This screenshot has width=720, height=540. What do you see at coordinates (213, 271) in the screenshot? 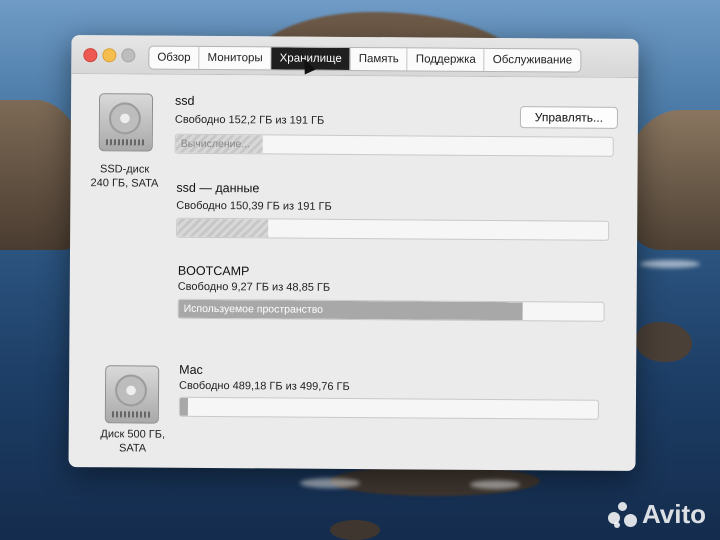
I see `volume-name: BOOTCAMP` at bounding box center [213, 271].